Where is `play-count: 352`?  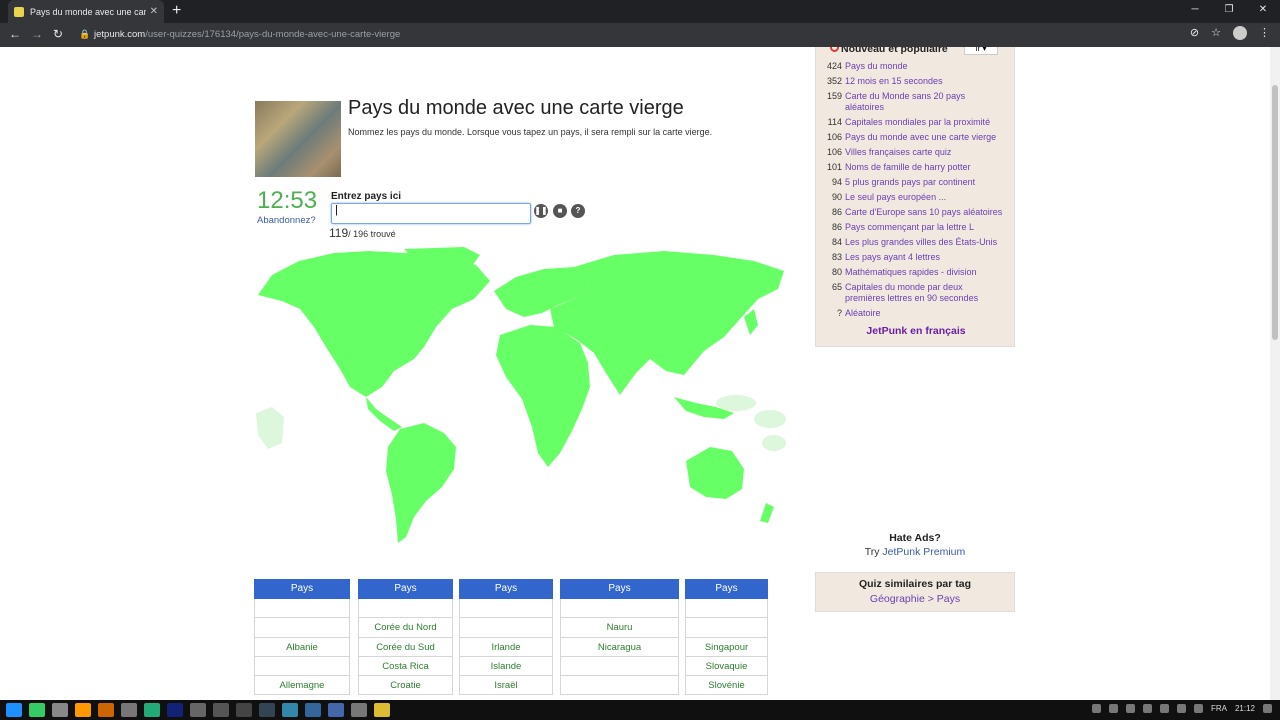
play-count: 352 is located at coordinates (834, 81).